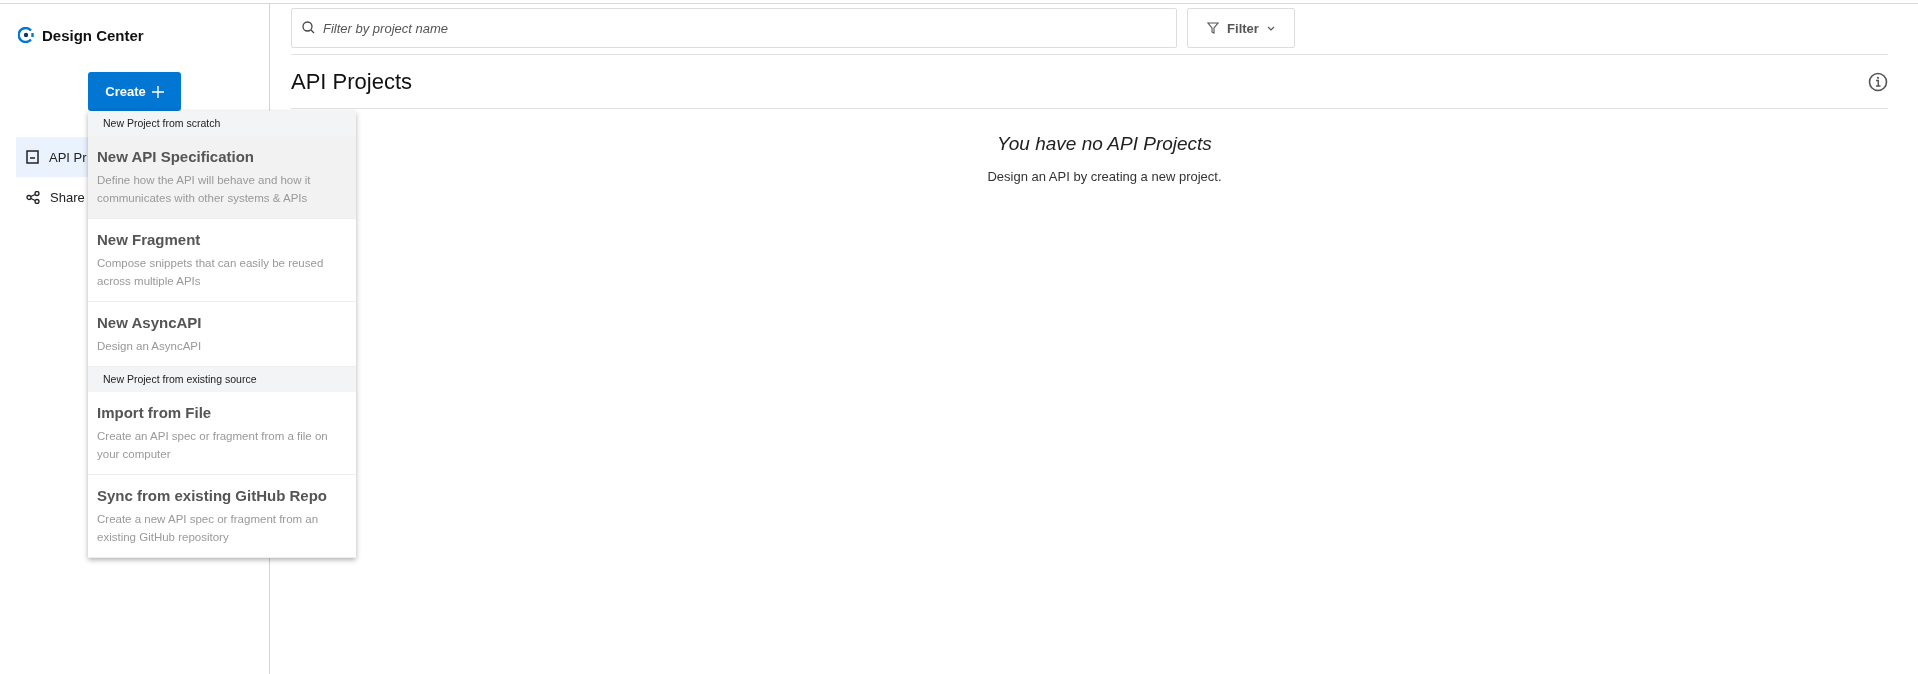 The width and height of the screenshot is (1918, 674). I want to click on menu-section-header: New Project from scratch, so click(222, 123).